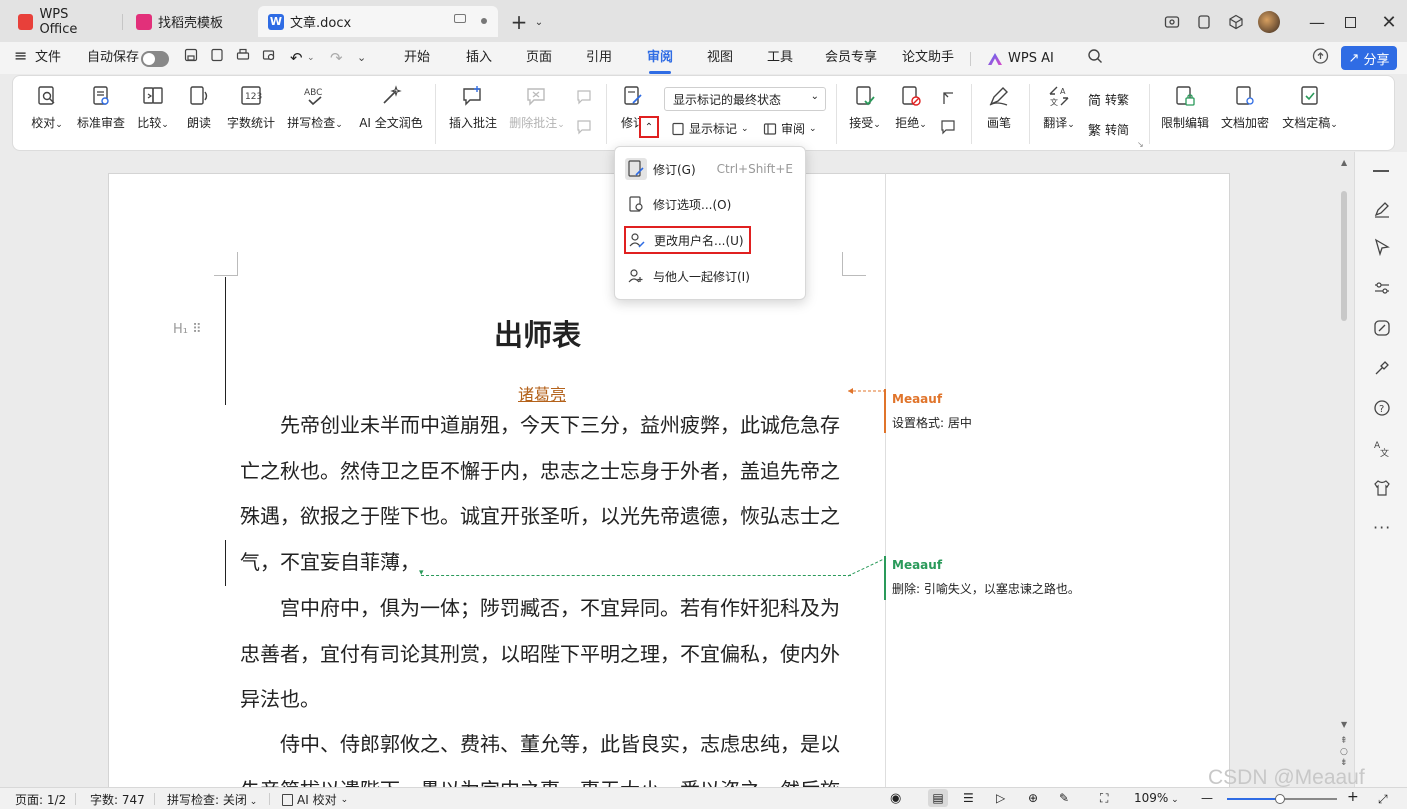 This screenshot has height=809, width=1407. I want to click on page-nav-icon: ⇞ ○ ⇟, so click(1344, 752).